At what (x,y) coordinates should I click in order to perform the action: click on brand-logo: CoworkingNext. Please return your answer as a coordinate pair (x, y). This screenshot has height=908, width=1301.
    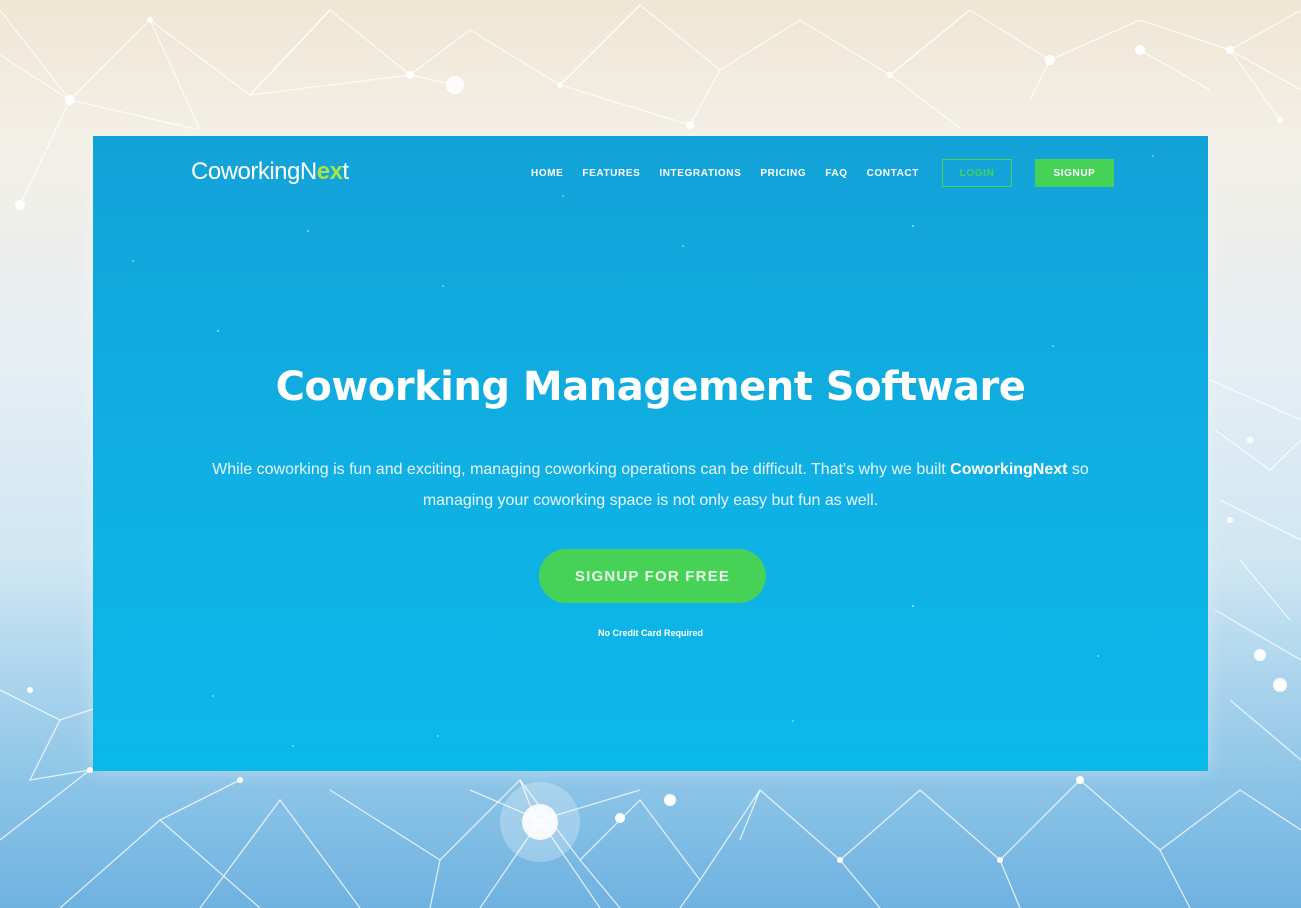
    Looking at the image, I should click on (270, 172).